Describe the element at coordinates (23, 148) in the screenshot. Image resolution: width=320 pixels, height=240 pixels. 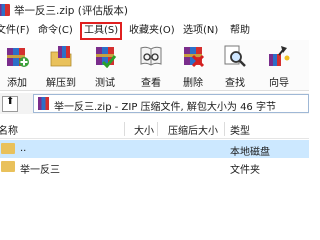
I see `row-name: ..` at that location.